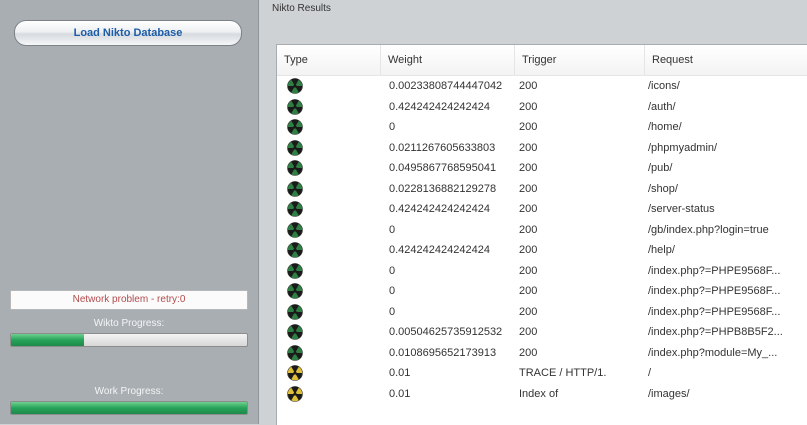  Describe the element at coordinates (681, 209) in the screenshot. I see `request-cell: /server-status` at that location.